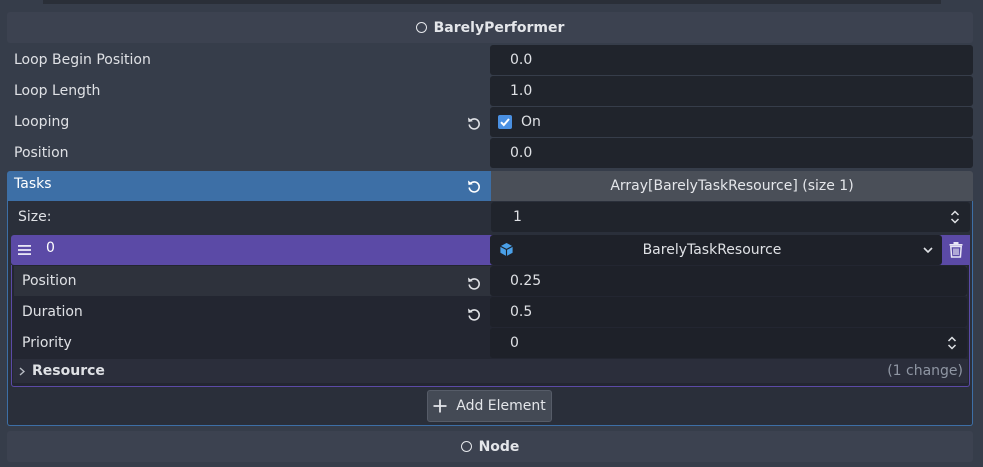  Describe the element at coordinates (440, 406) in the screenshot. I see `plus-icon` at that location.